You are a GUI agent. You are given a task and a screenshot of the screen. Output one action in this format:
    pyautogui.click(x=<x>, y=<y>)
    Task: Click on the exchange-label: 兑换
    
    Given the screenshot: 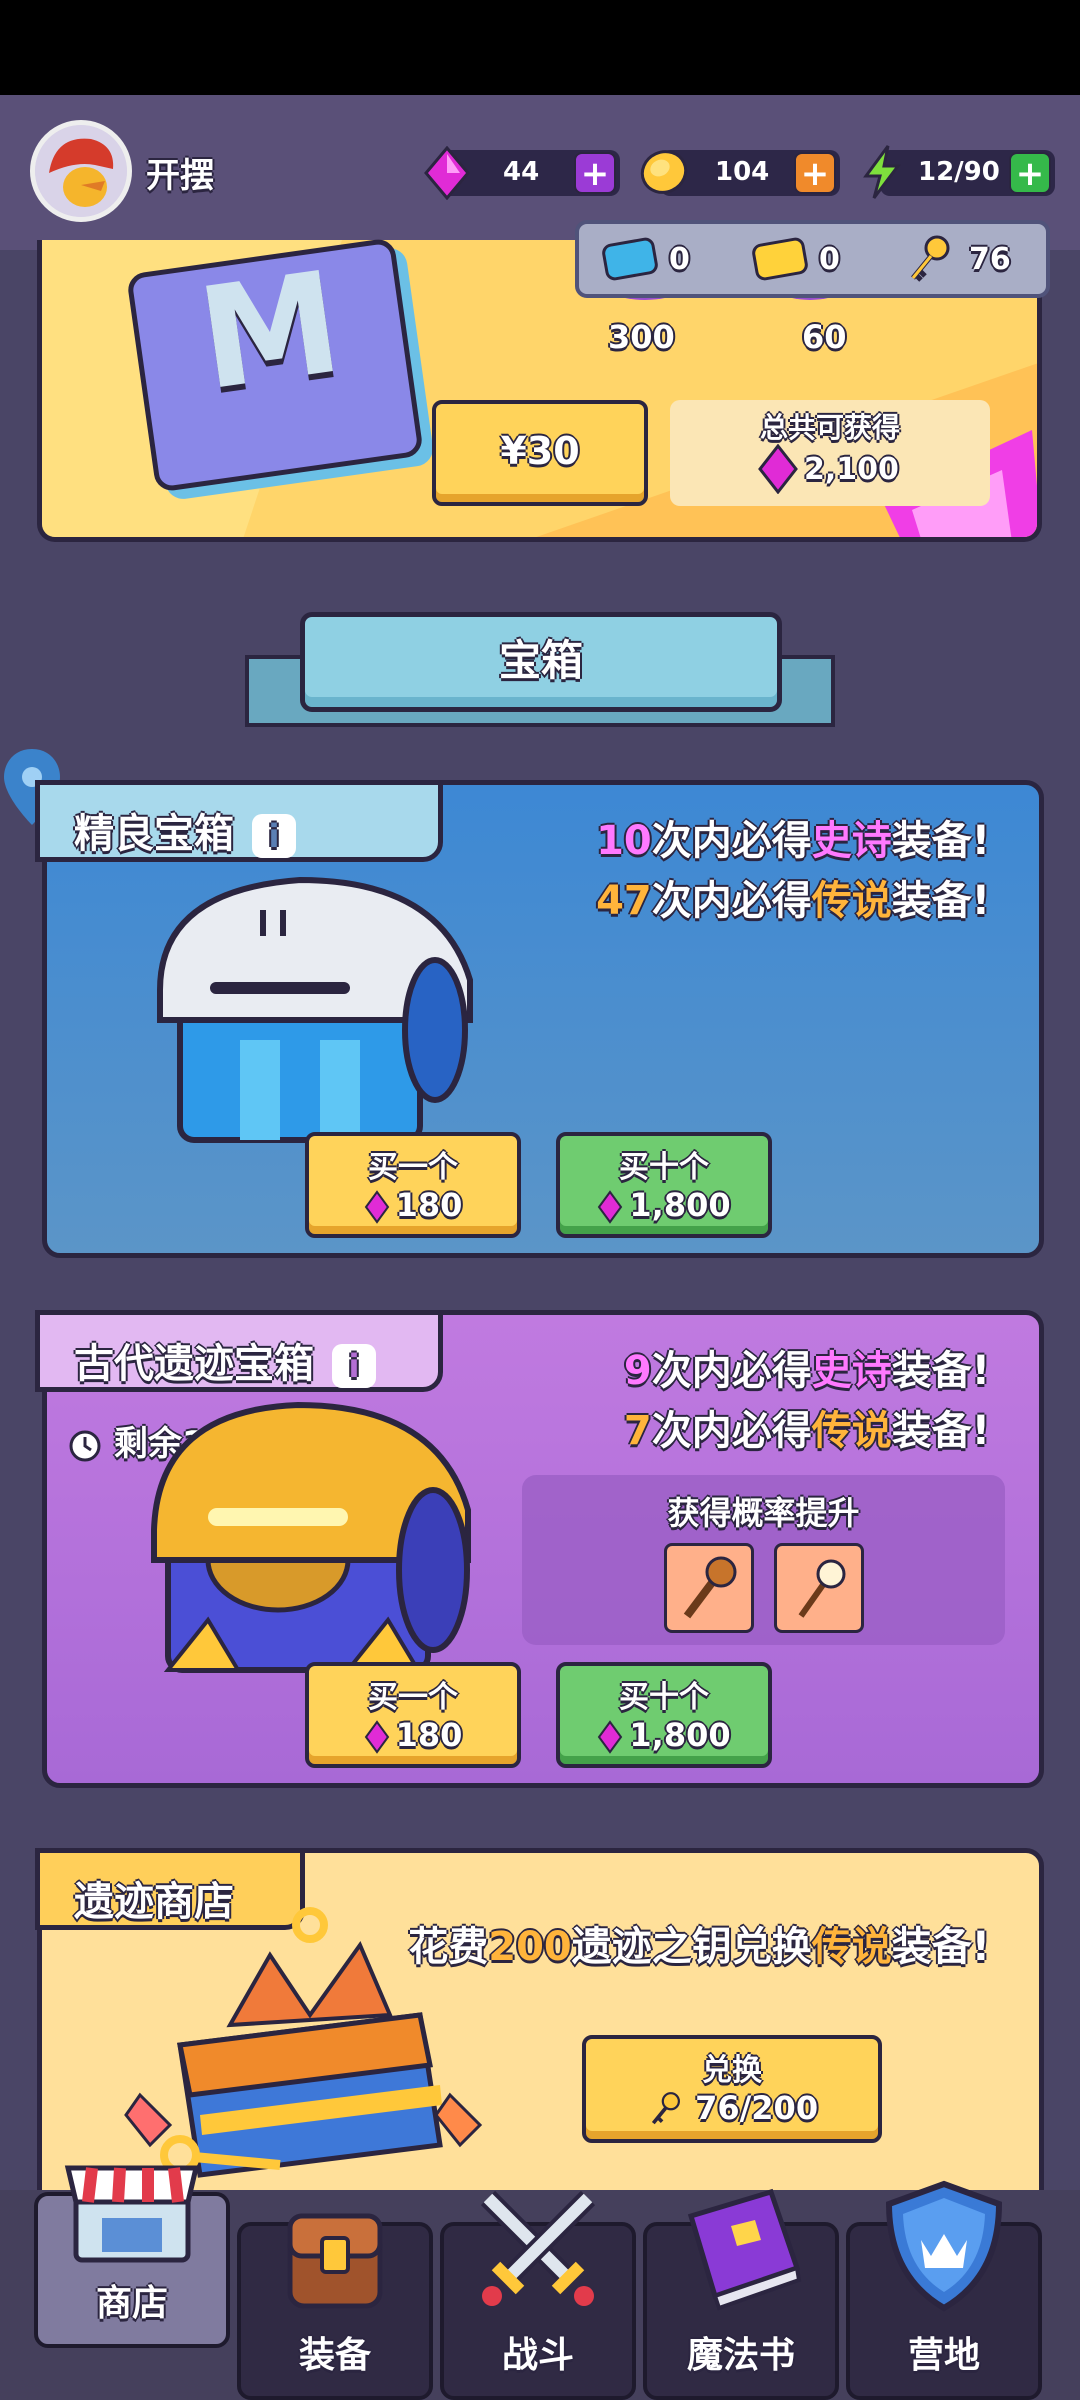 What is the action you would take?
    pyautogui.click(x=732, y=2070)
    